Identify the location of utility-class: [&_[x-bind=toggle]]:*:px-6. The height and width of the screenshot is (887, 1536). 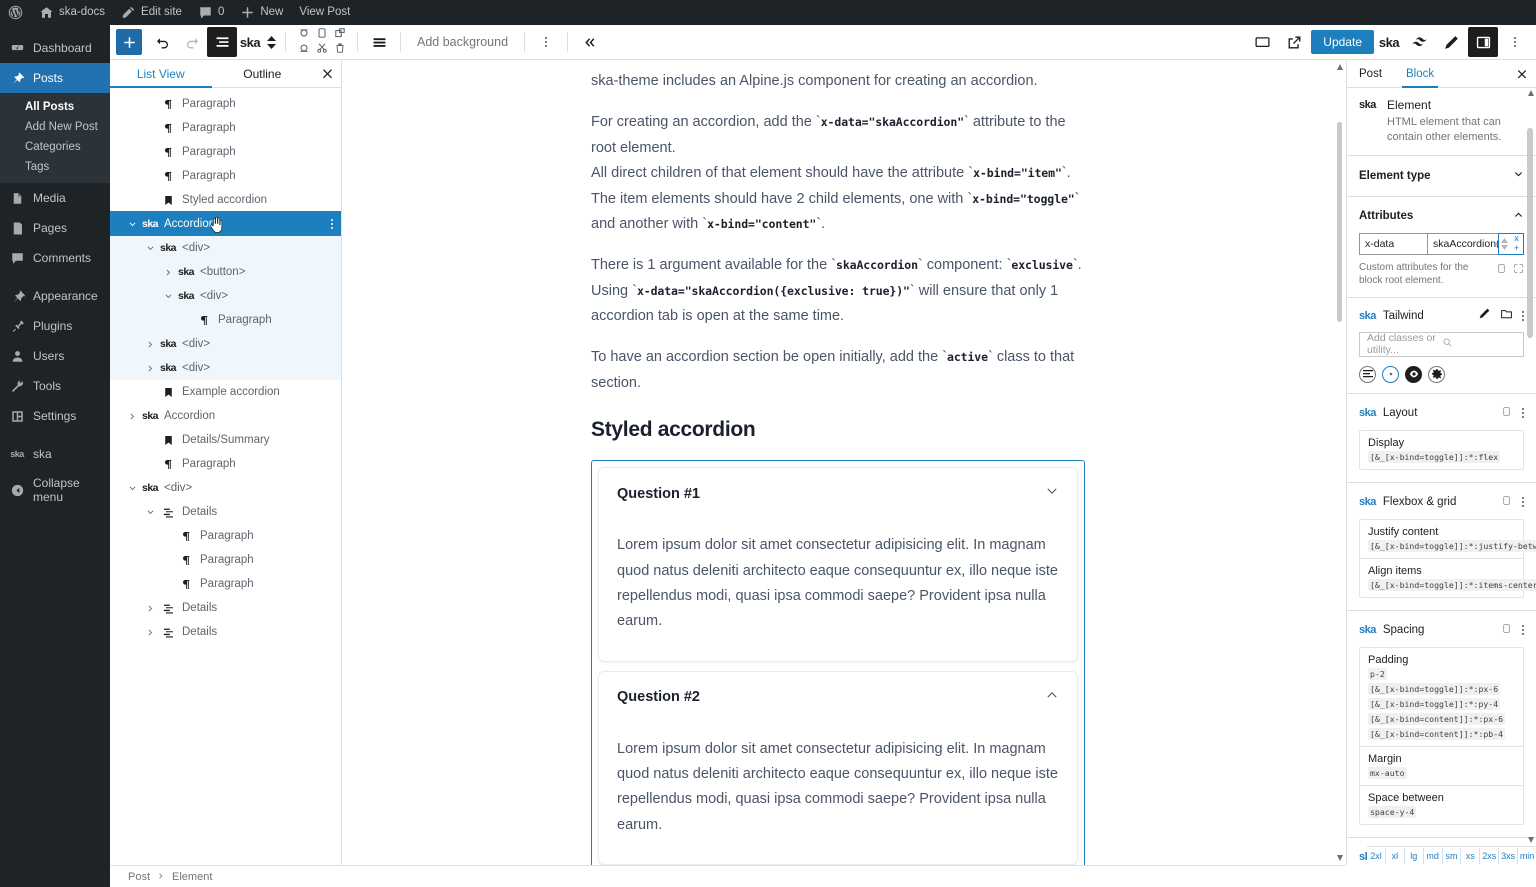
(1434, 688).